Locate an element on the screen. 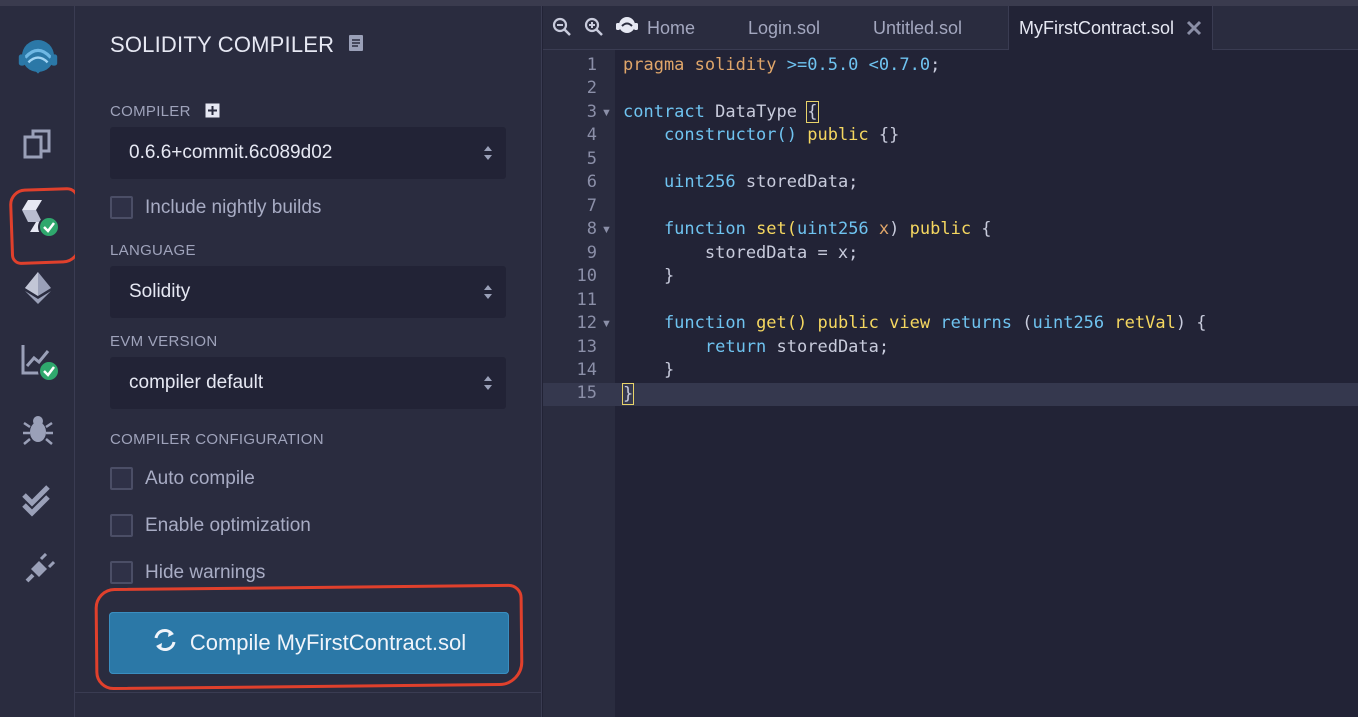 This screenshot has height=717, width=1358. code-token: ) { is located at coordinates (1191, 323).